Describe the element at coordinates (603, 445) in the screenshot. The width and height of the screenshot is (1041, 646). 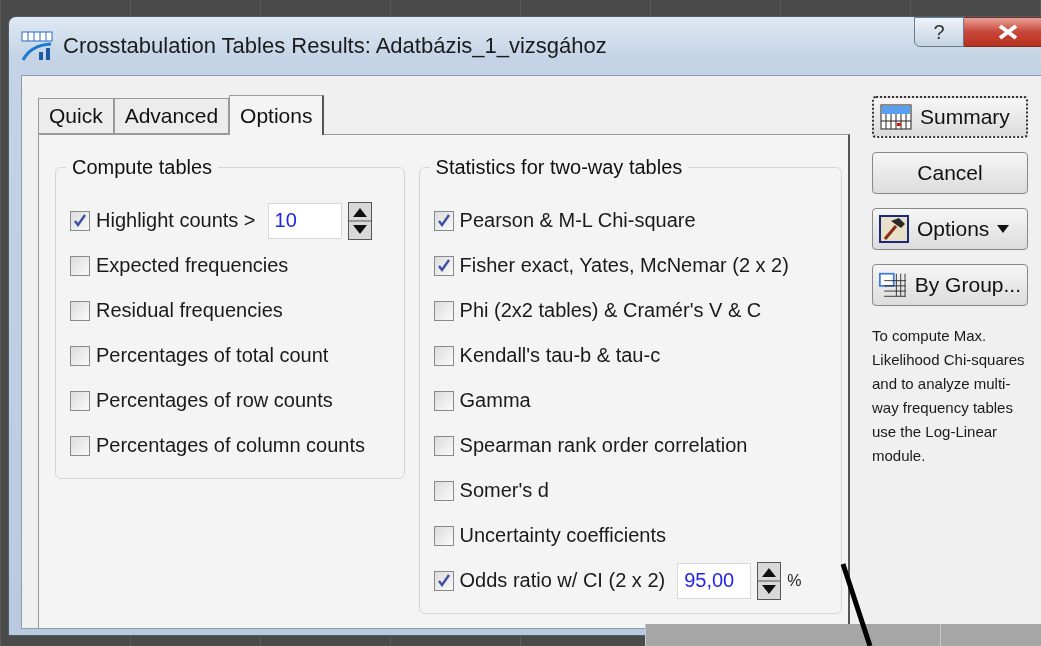
I see `option-label: Spearman rank order correlation` at that location.